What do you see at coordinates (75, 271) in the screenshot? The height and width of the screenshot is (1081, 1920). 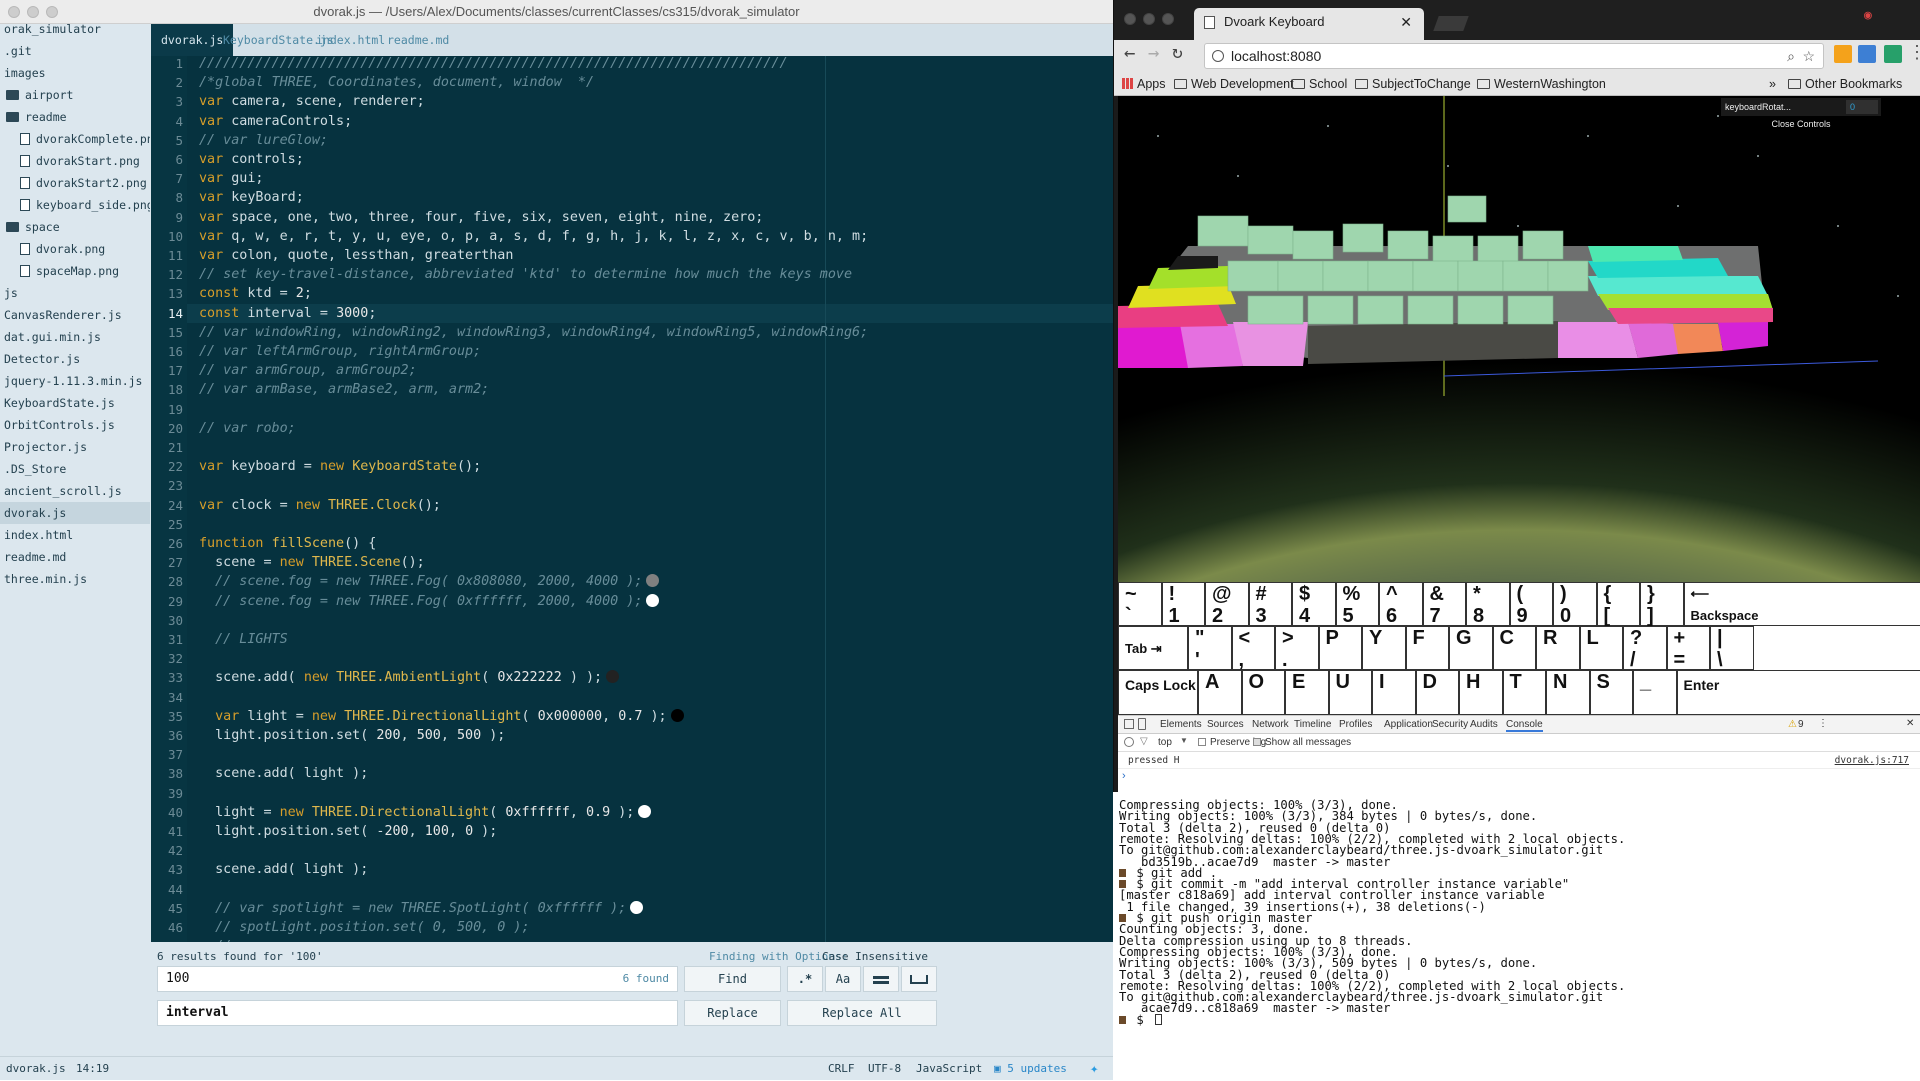 I see `tree-item: spaceMap.png` at bounding box center [75, 271].